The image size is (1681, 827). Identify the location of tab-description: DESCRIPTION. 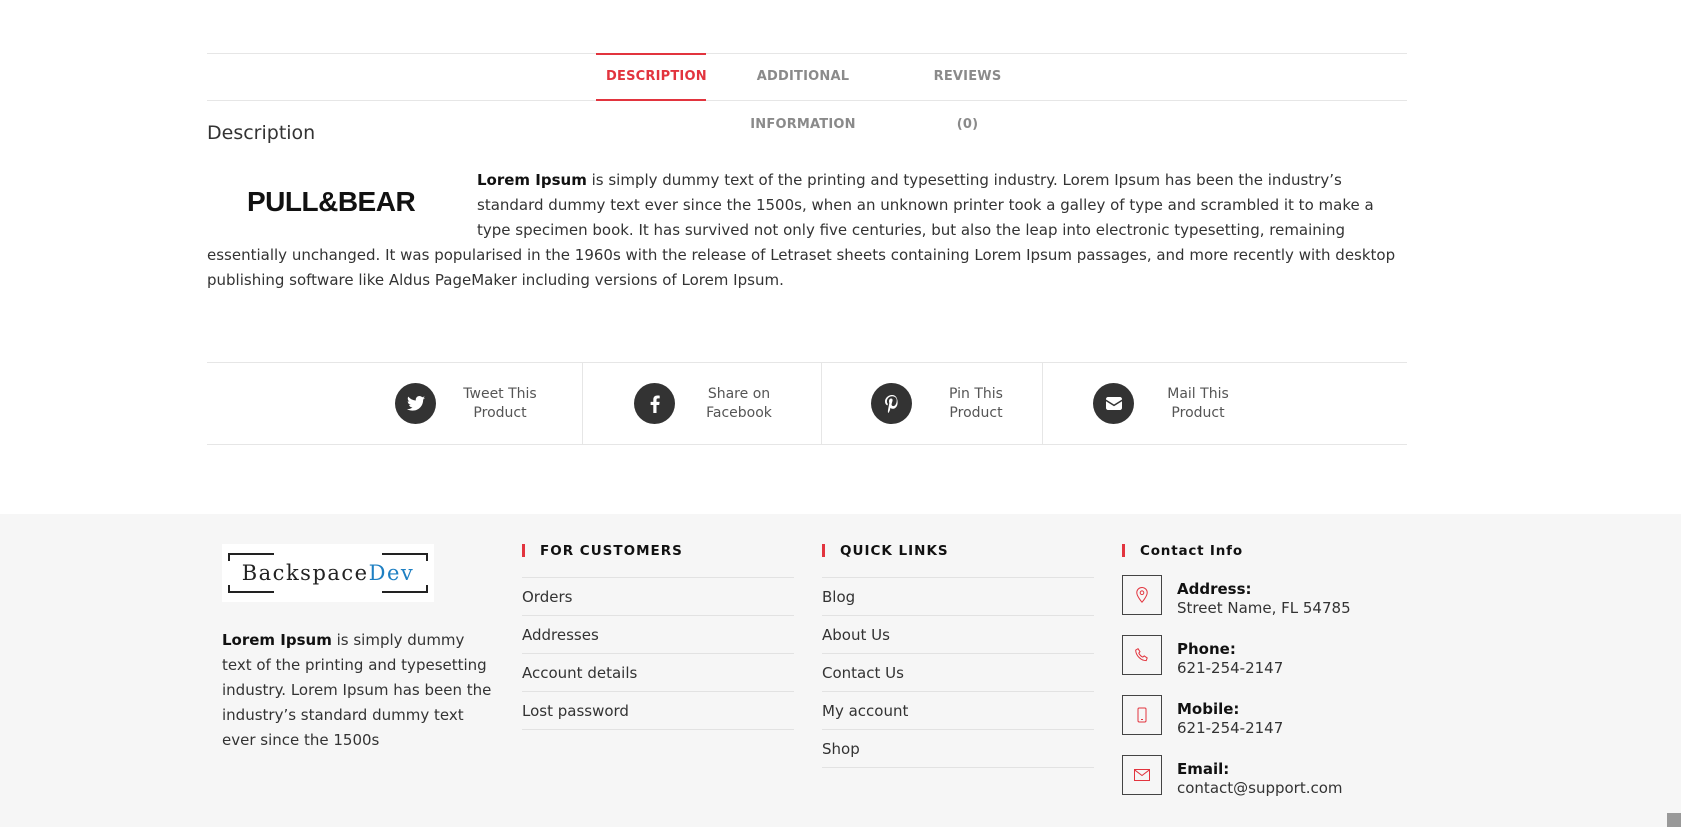
(651, 77).